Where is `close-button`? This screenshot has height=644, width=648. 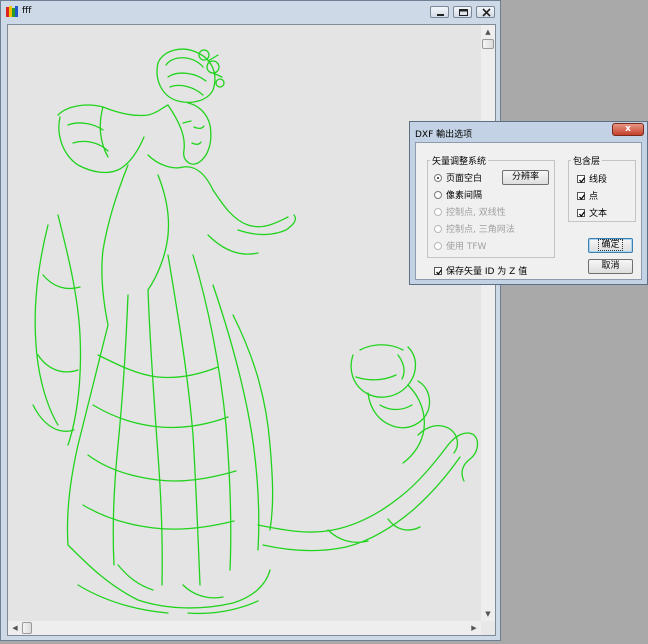 close-button is located at coordinates (485, 12).